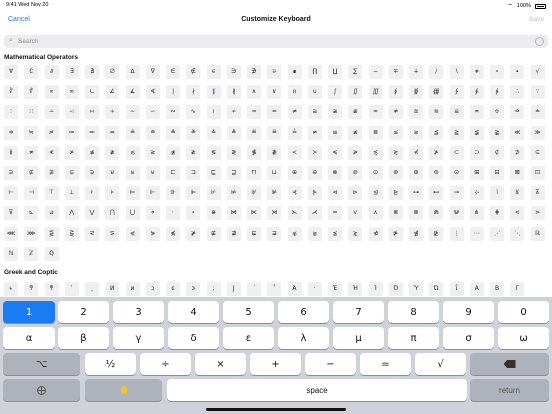 This screenshot has height=414, width=552. What do you see at coordinates (31, 233) in the screenshot?
I see `symbol-cell: ⋙` at bounding box center [31, 233].